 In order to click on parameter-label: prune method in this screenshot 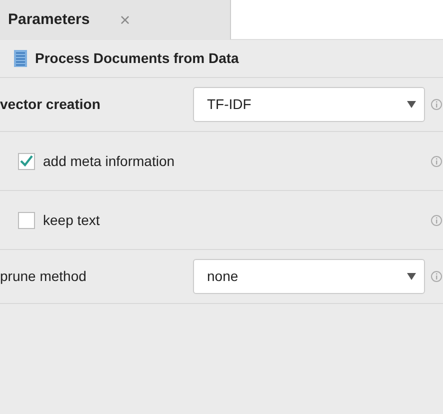, I will do `click(44, 276)`.